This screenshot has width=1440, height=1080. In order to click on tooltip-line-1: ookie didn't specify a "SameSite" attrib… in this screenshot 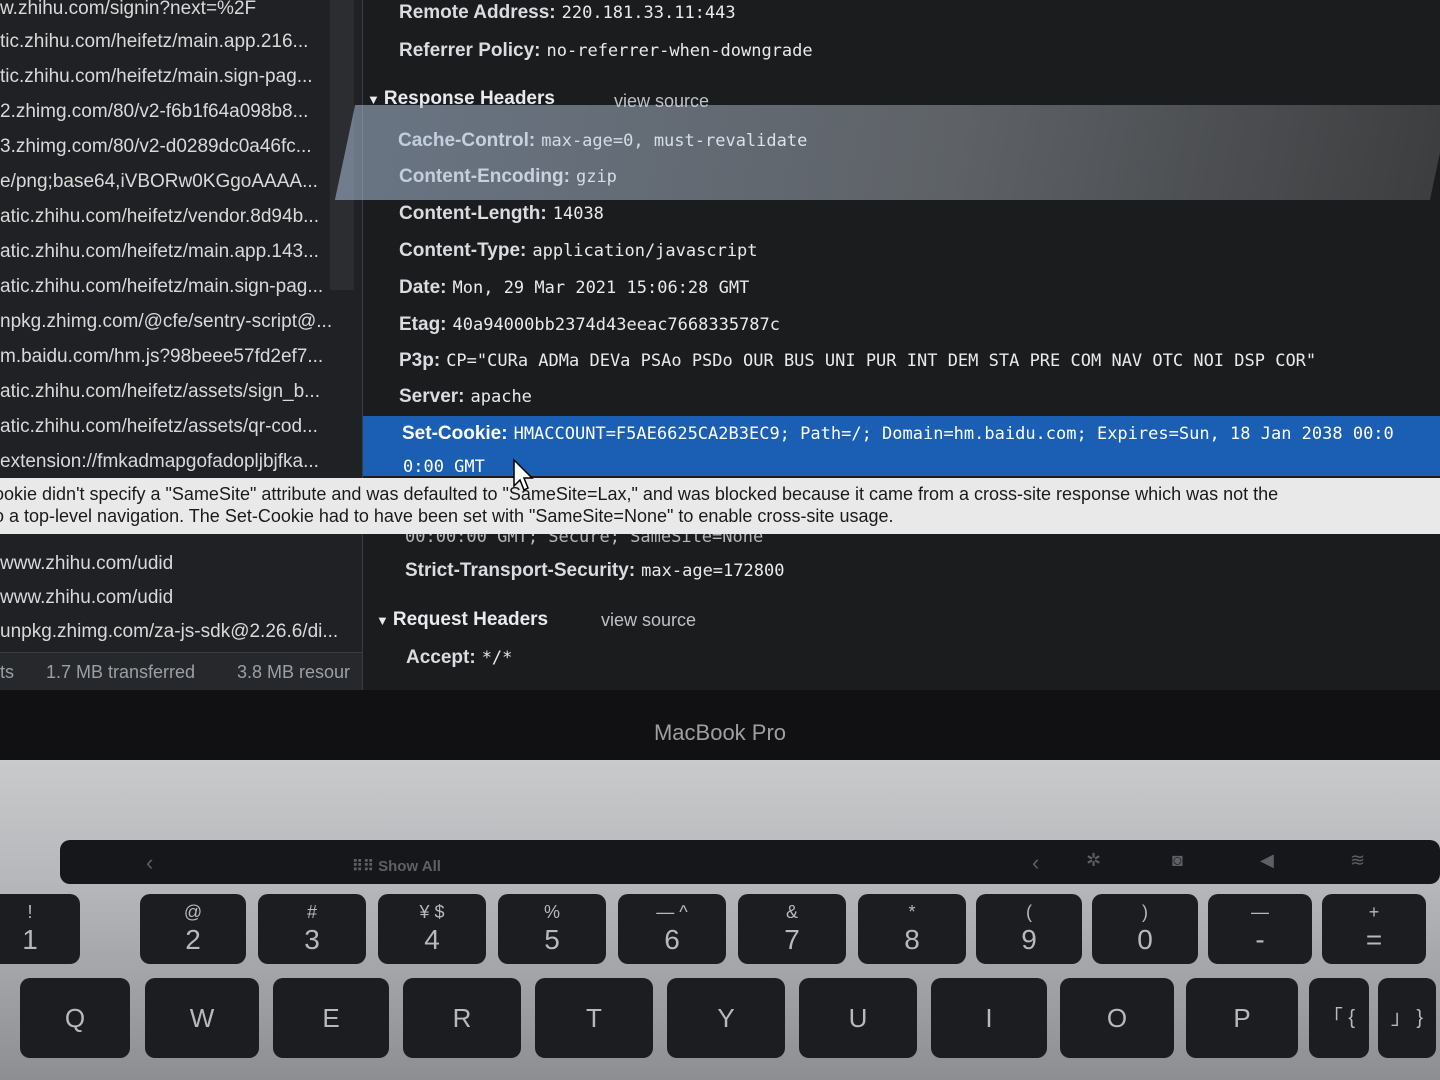, I will do `click(639, 494)`.